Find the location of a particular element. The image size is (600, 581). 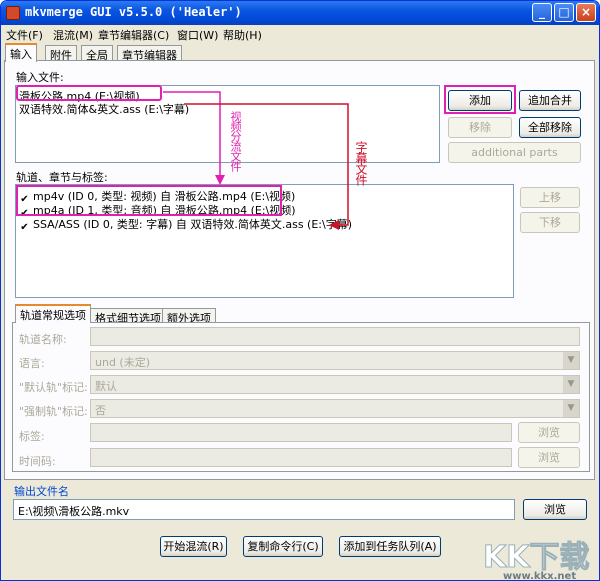

default-flag-select: 默认 ▼ is located at coordinates (335, 384).